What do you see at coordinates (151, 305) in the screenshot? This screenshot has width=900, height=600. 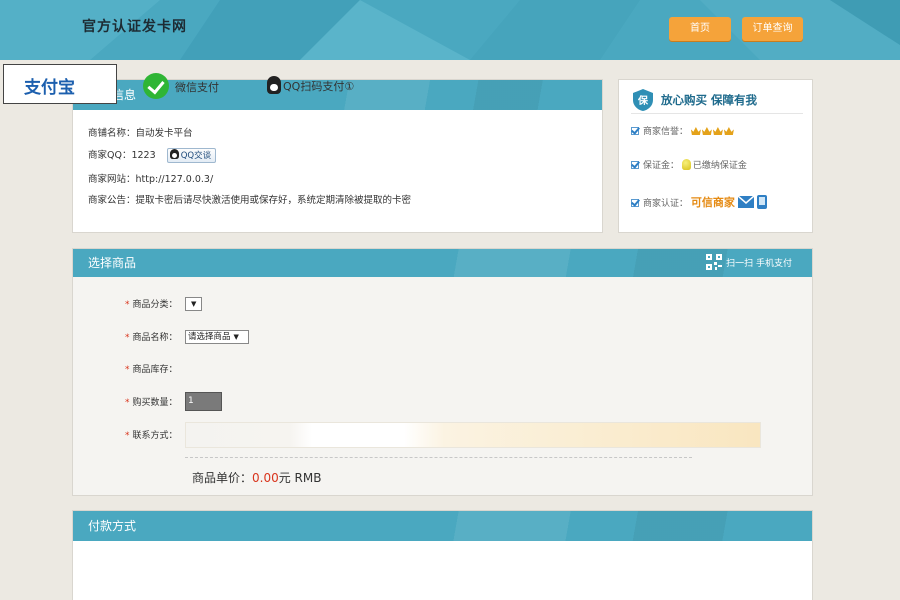 I see `category-label: * 商品分类：` at bounding box center [151, 305].